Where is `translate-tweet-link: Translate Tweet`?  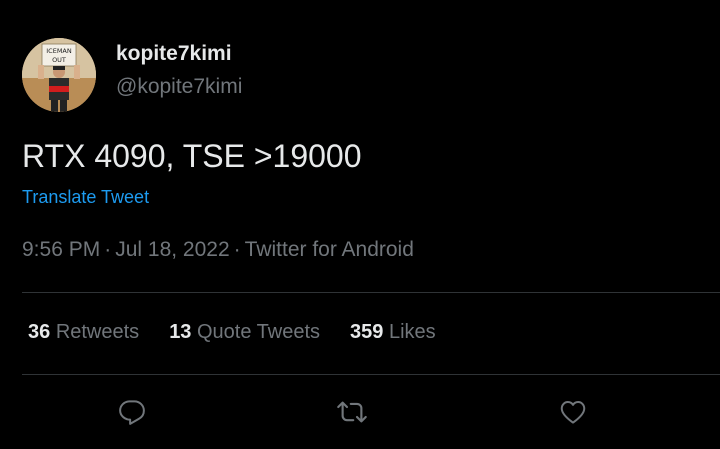 translate-tweet-link: Translate Tweet is located at coordinates (85, 197).